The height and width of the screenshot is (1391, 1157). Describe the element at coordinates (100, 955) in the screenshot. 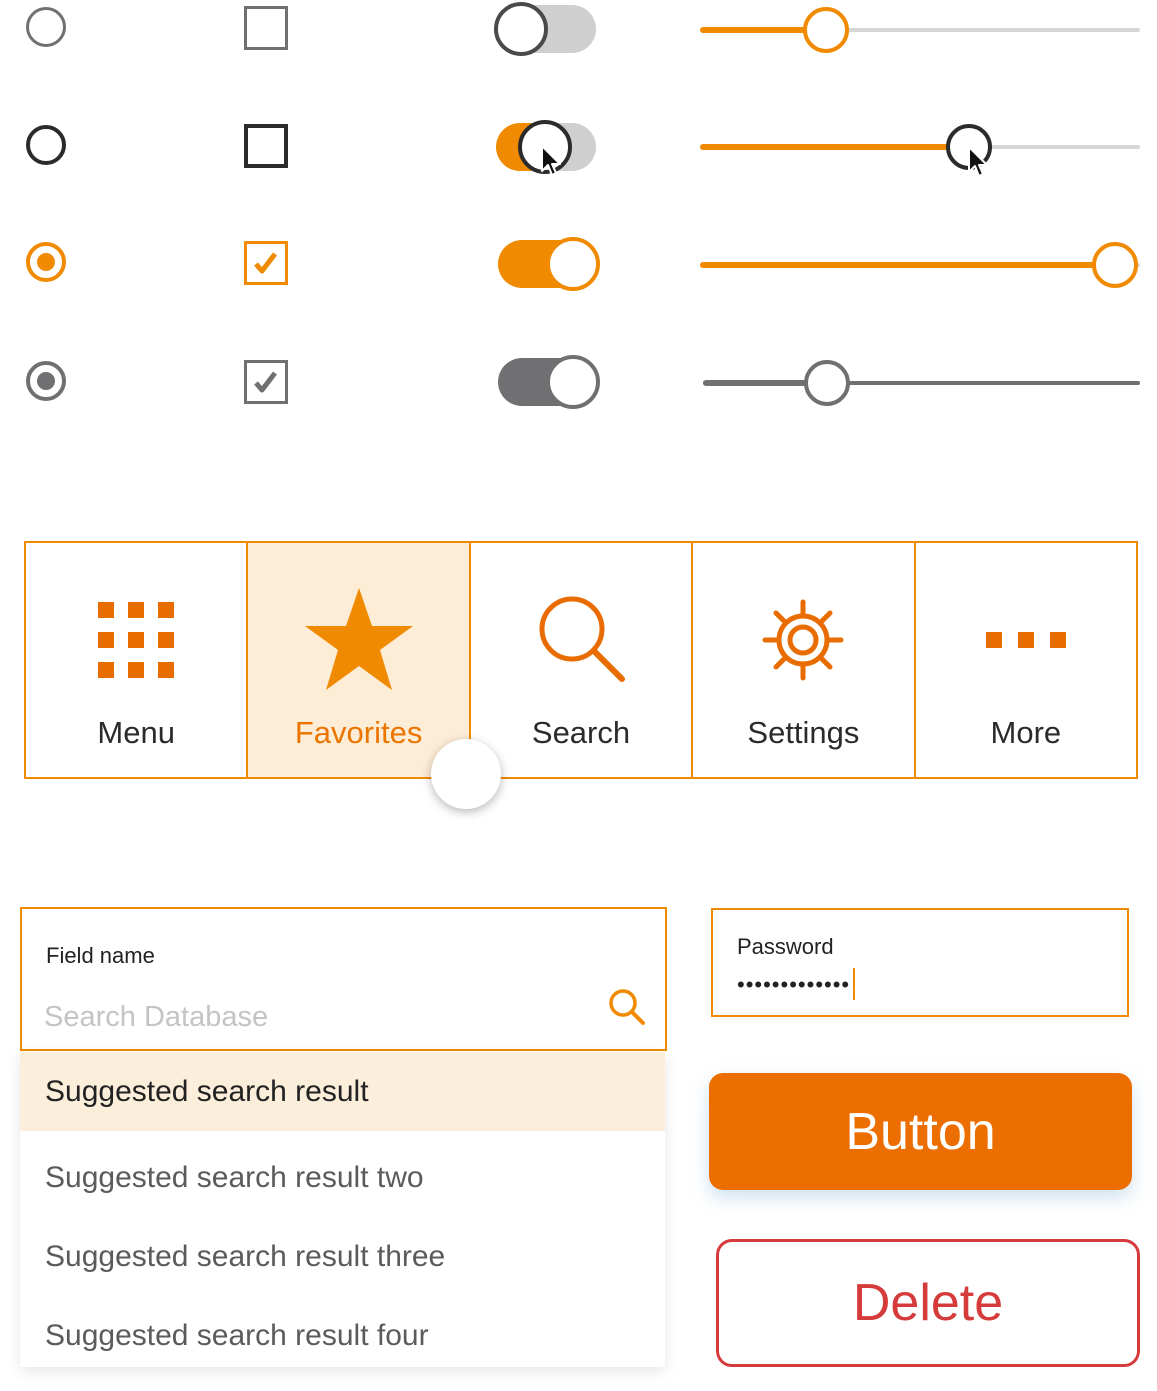

I see `field-label: Field name` at that location.